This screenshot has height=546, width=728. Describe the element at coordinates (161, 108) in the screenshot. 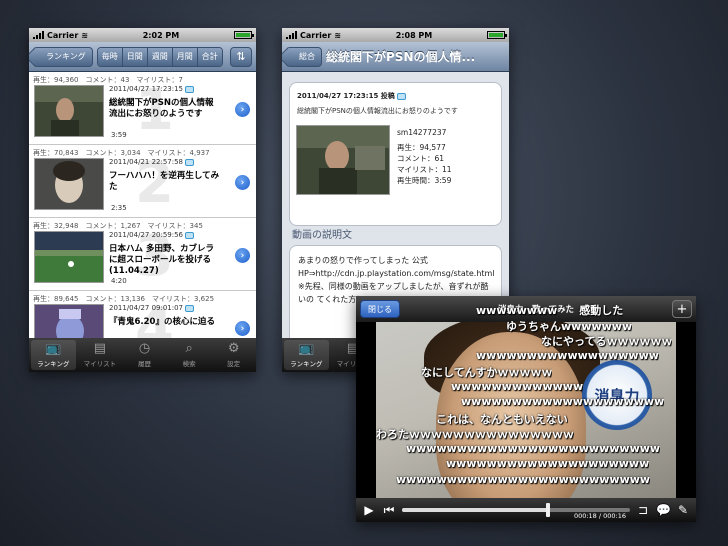

I see `row-title: 総統閣下がPSNの個人情報流出にお怒りのようです` at that location.